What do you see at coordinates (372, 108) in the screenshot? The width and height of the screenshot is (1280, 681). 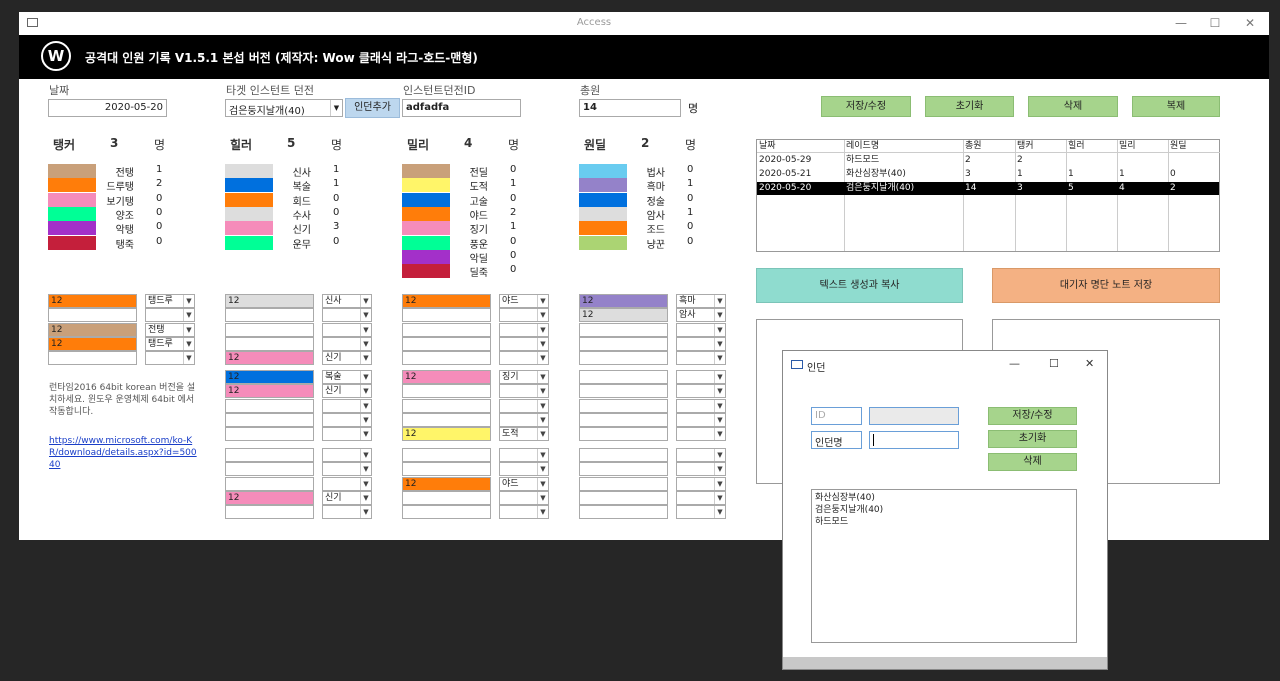 I see `add-instance-button: 인던추가` at bounding box center [372, 108].